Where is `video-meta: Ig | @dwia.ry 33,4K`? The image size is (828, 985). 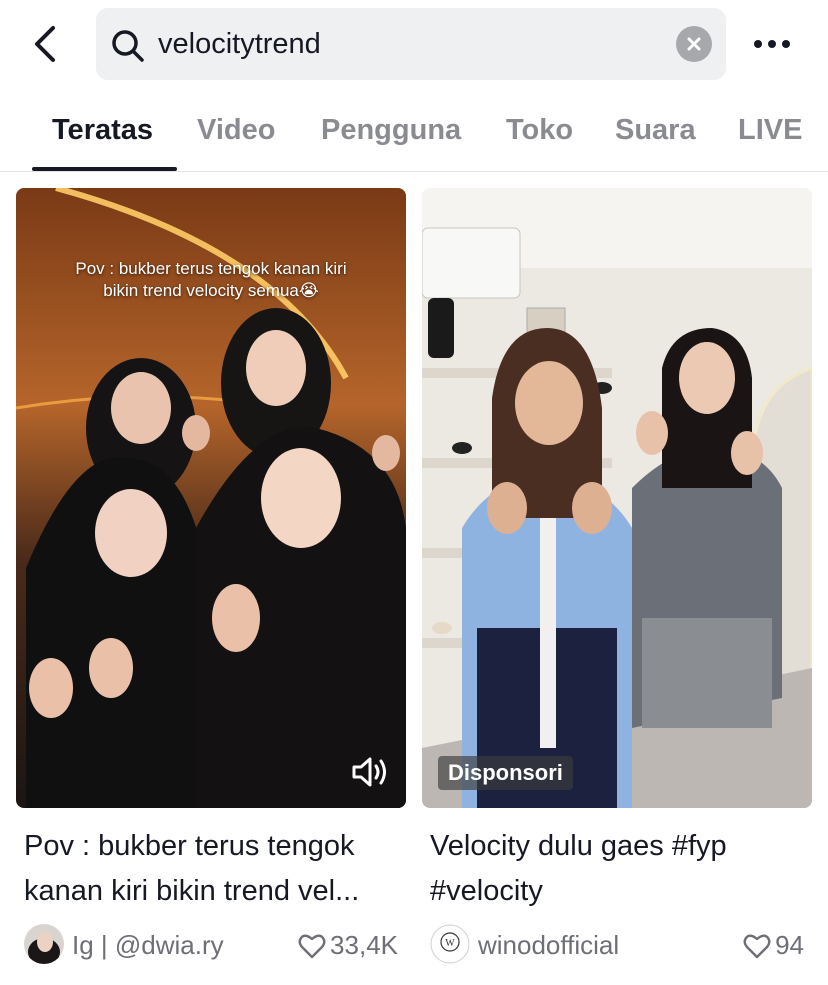 video-meta: Ig | @dwia.ry 33,4K is located at coordinates (211, 944).